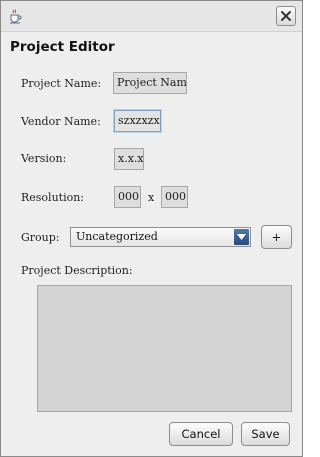  Describe the element at coordinates (151, 16) in the screenshot. I see `title-bar` at that location.